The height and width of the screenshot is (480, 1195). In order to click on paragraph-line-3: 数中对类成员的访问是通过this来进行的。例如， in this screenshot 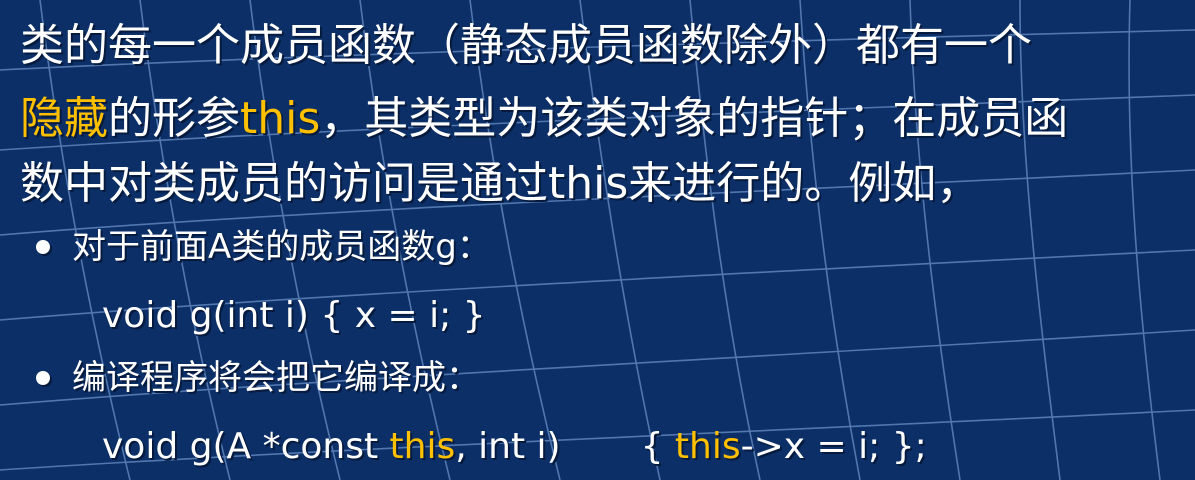, I will do `click(500, 183)`.